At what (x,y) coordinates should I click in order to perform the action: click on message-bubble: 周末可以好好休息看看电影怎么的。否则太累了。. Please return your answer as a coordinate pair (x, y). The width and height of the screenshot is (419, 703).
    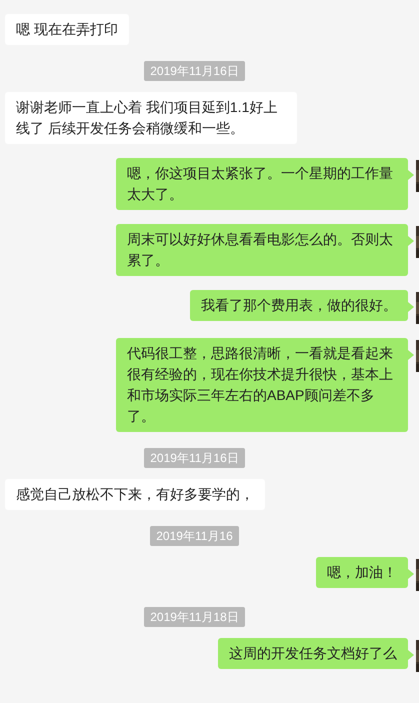
    Looking at the image, I should click on (262, 250).